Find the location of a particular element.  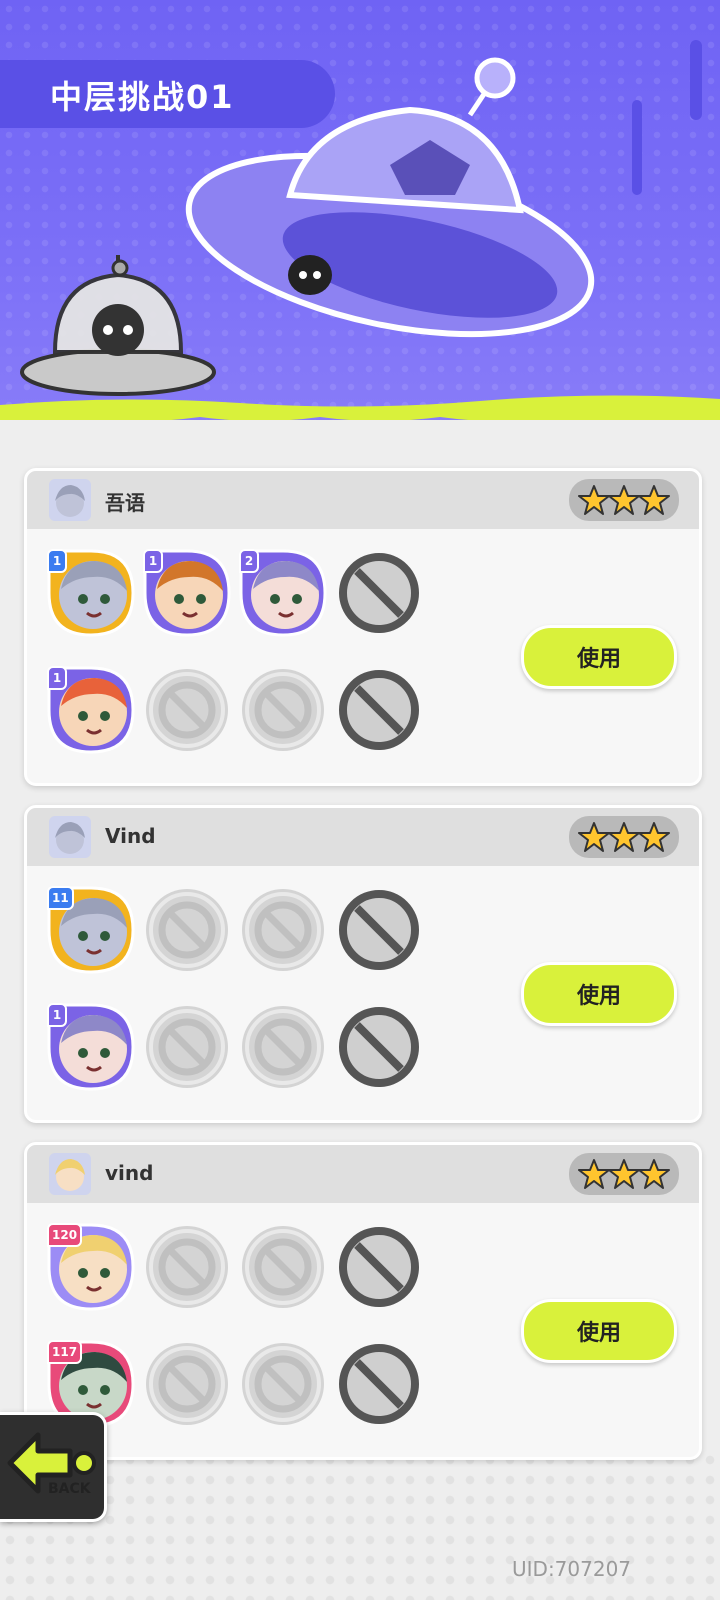

team-card-header: 吾语 is located at coordinates (363, 500).